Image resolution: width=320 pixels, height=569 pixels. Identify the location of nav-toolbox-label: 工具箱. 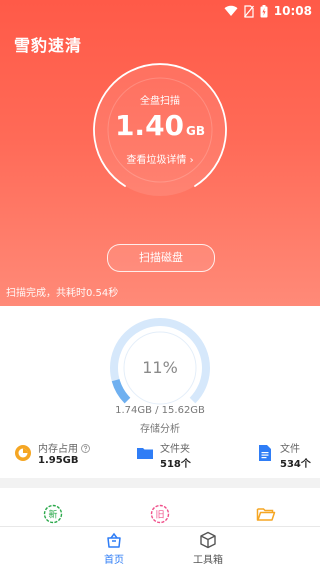
(208, 560).